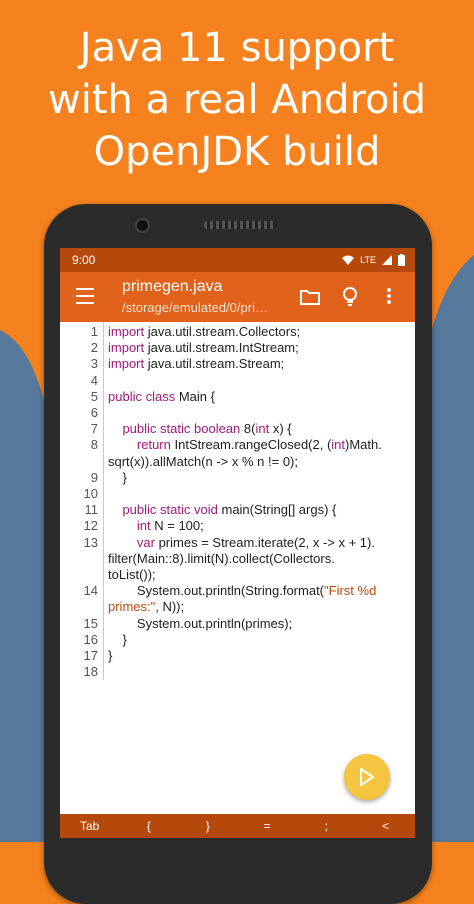 The width and height of the screenshot is (474, 904). I want to click on line-number: 1, so click(94, 331).